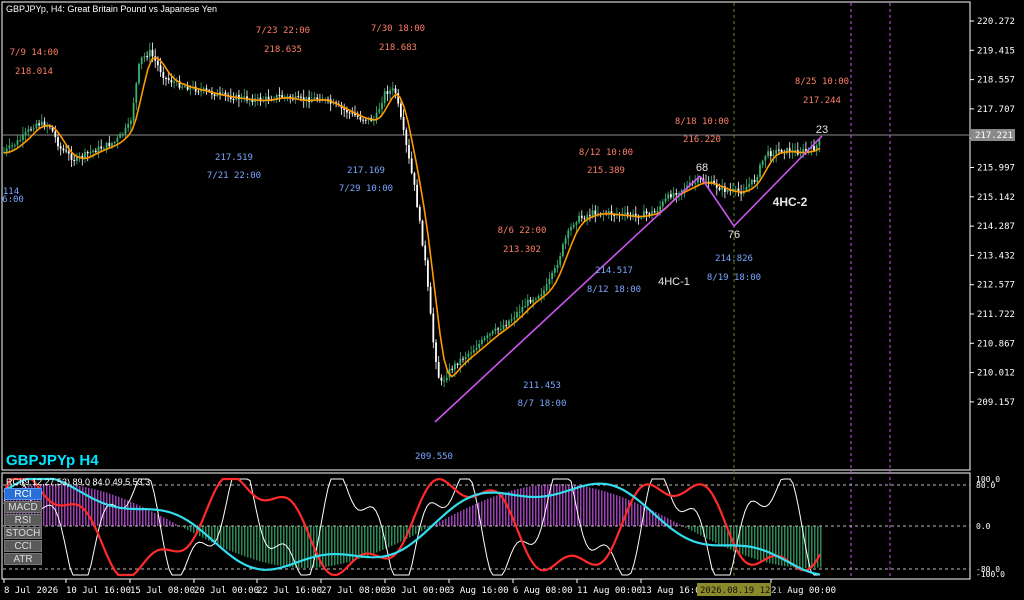 This screenshot has height=600, width=1024. I want to click on indicator-button-rsi: RSI, so click(23, 520).